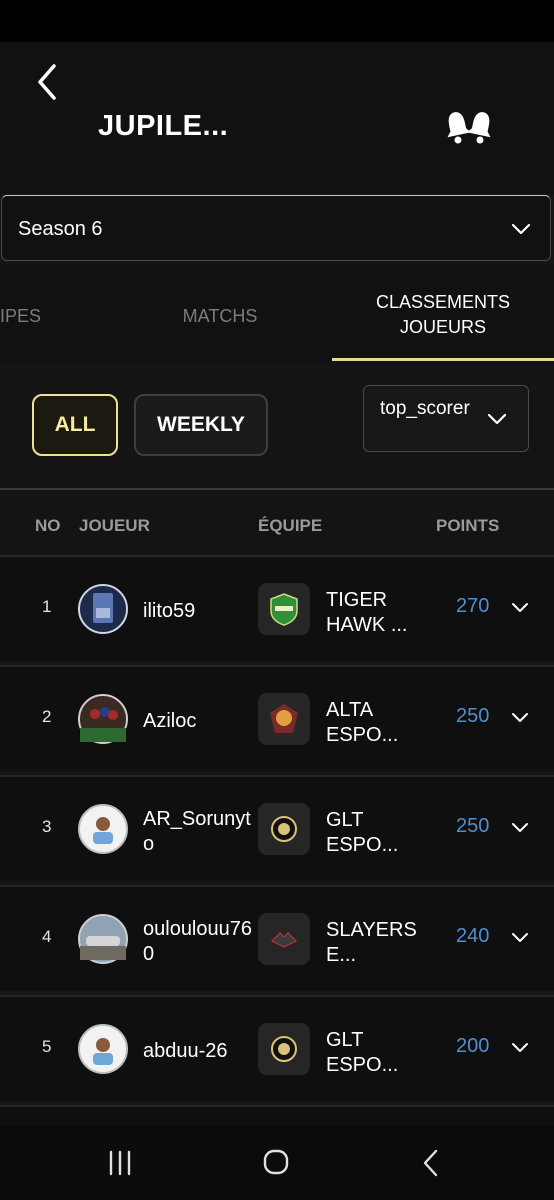 This screenshot has height=1200, width=554. Describe the element at coordinates (443, 315) in the screenshot. I see `tab-classements-joueurs: CLASSEMENTS JOUEURS` at that location.